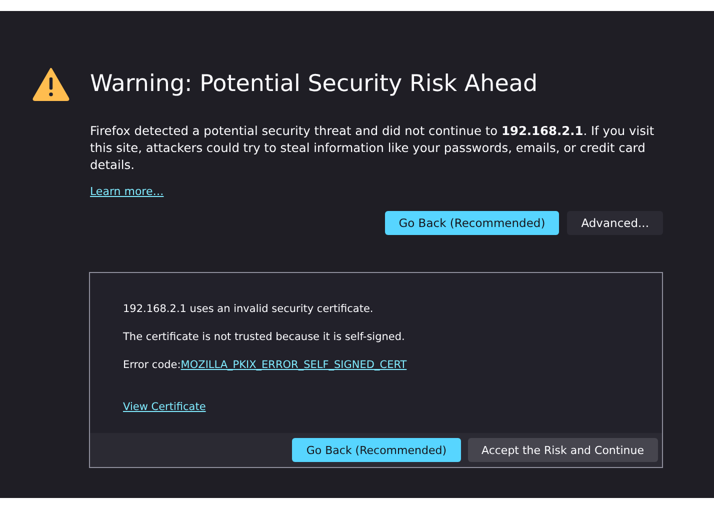 Image resolution: width=714 pixels, height=510 pixels. Describe the element at coordinates (373, 148) in the screenshot. I see `warning-description: Firefox detected a potential security threat and did not continue to 192.168.2.1. If you visit this site, attackers could try to steal information like your passwords, emails, or credit card details.` at that location.